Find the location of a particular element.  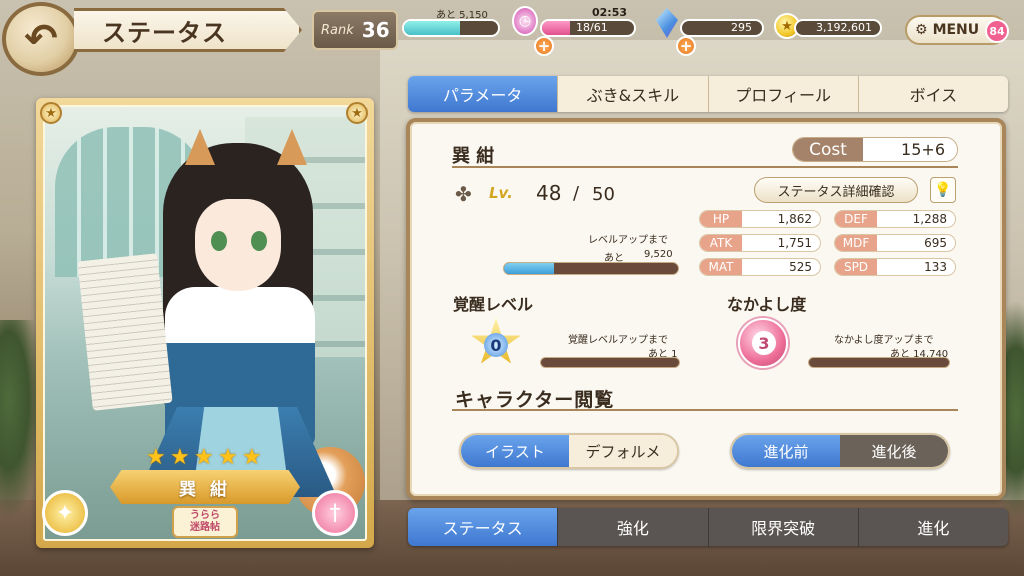

element-button: ✦ is located at coordinates (65, 513).